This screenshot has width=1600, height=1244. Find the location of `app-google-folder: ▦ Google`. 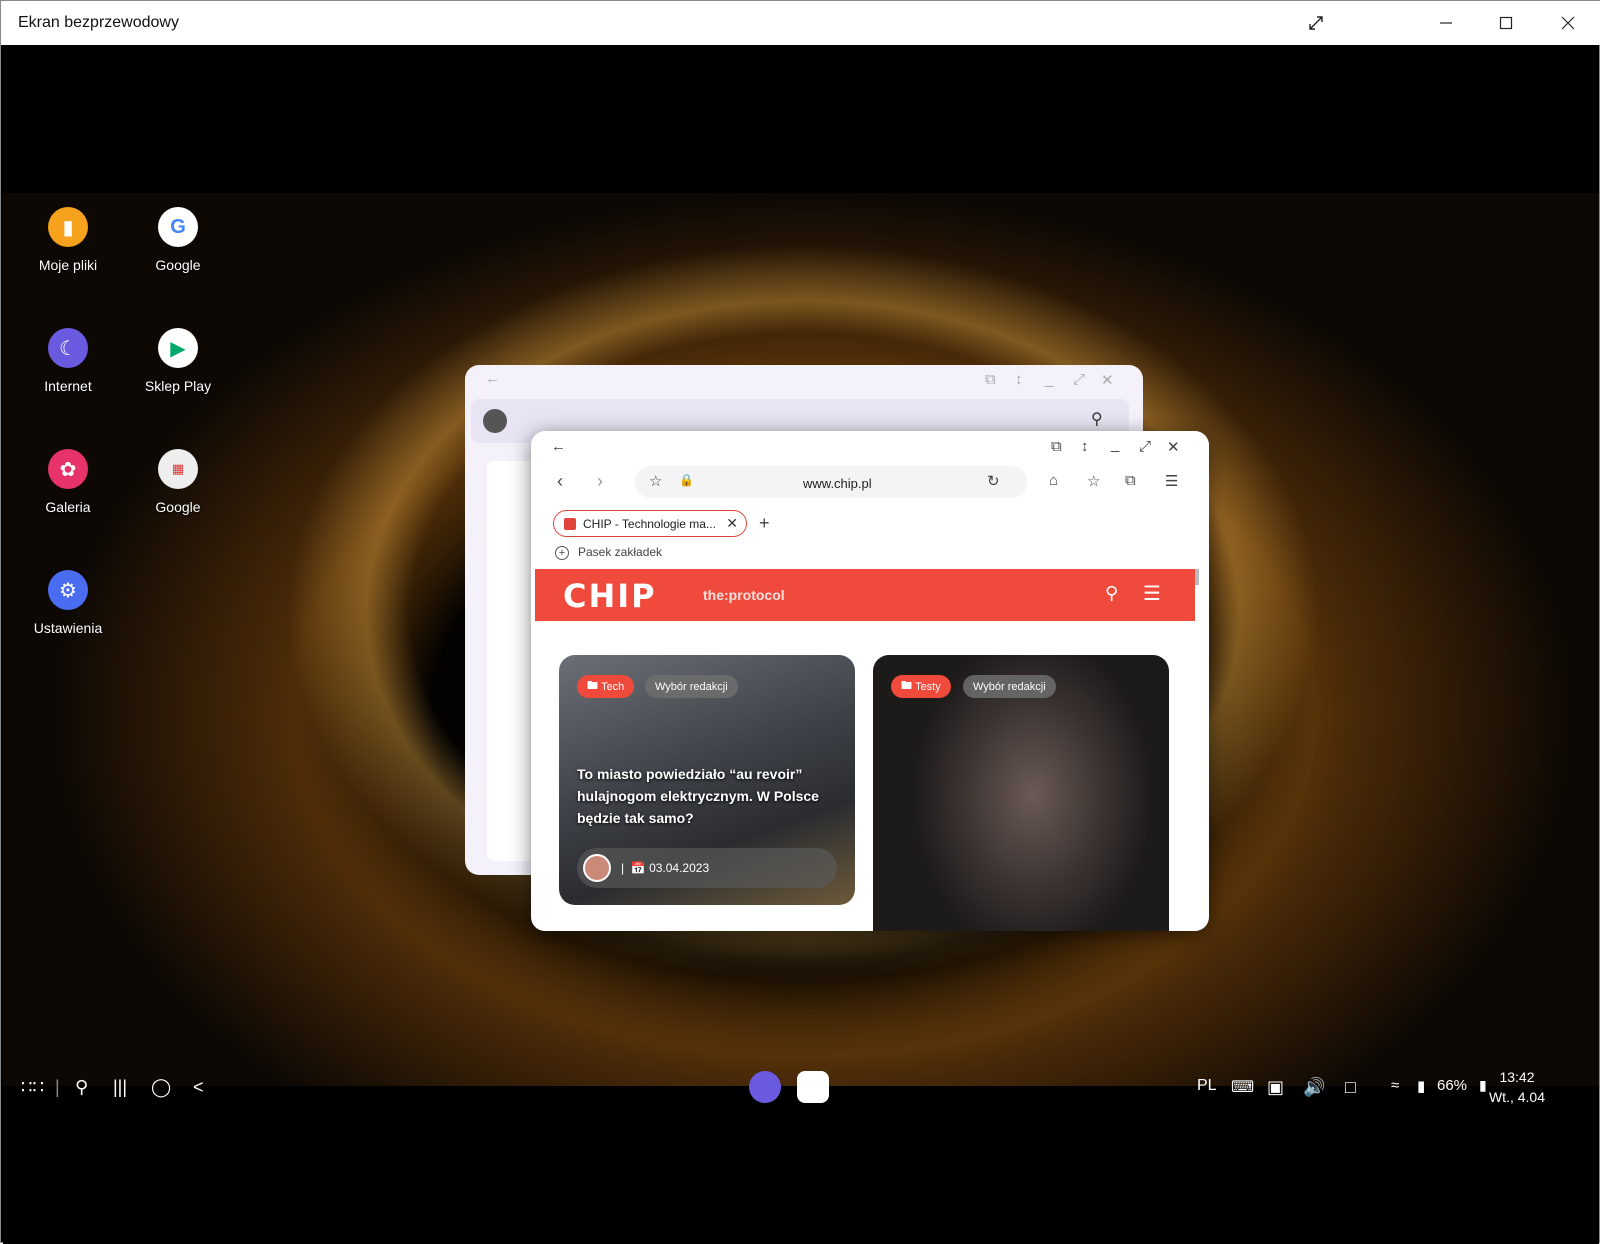

app-google-folder: ▦ Google is located at coordinates (178, 482).